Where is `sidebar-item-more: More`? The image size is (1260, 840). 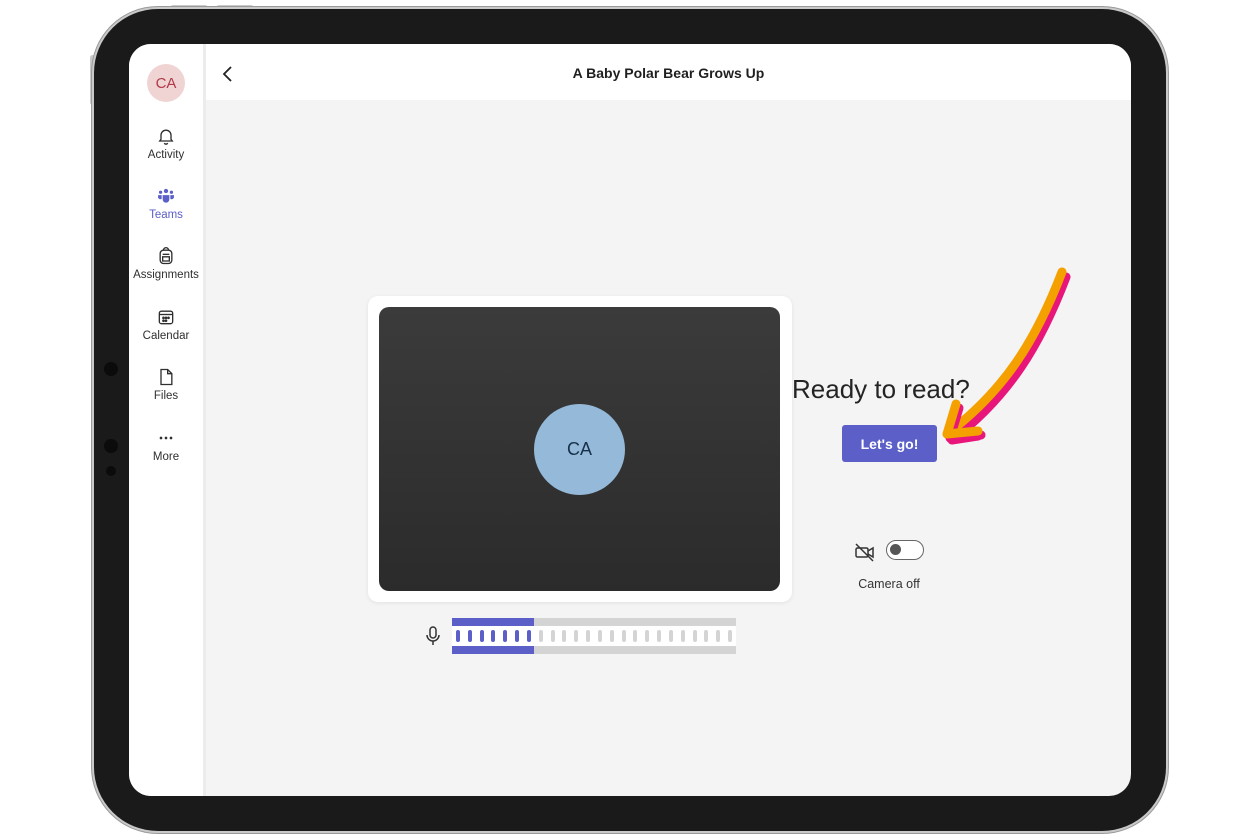
sidebar-item-more: More is located at coordinates (166, 445).